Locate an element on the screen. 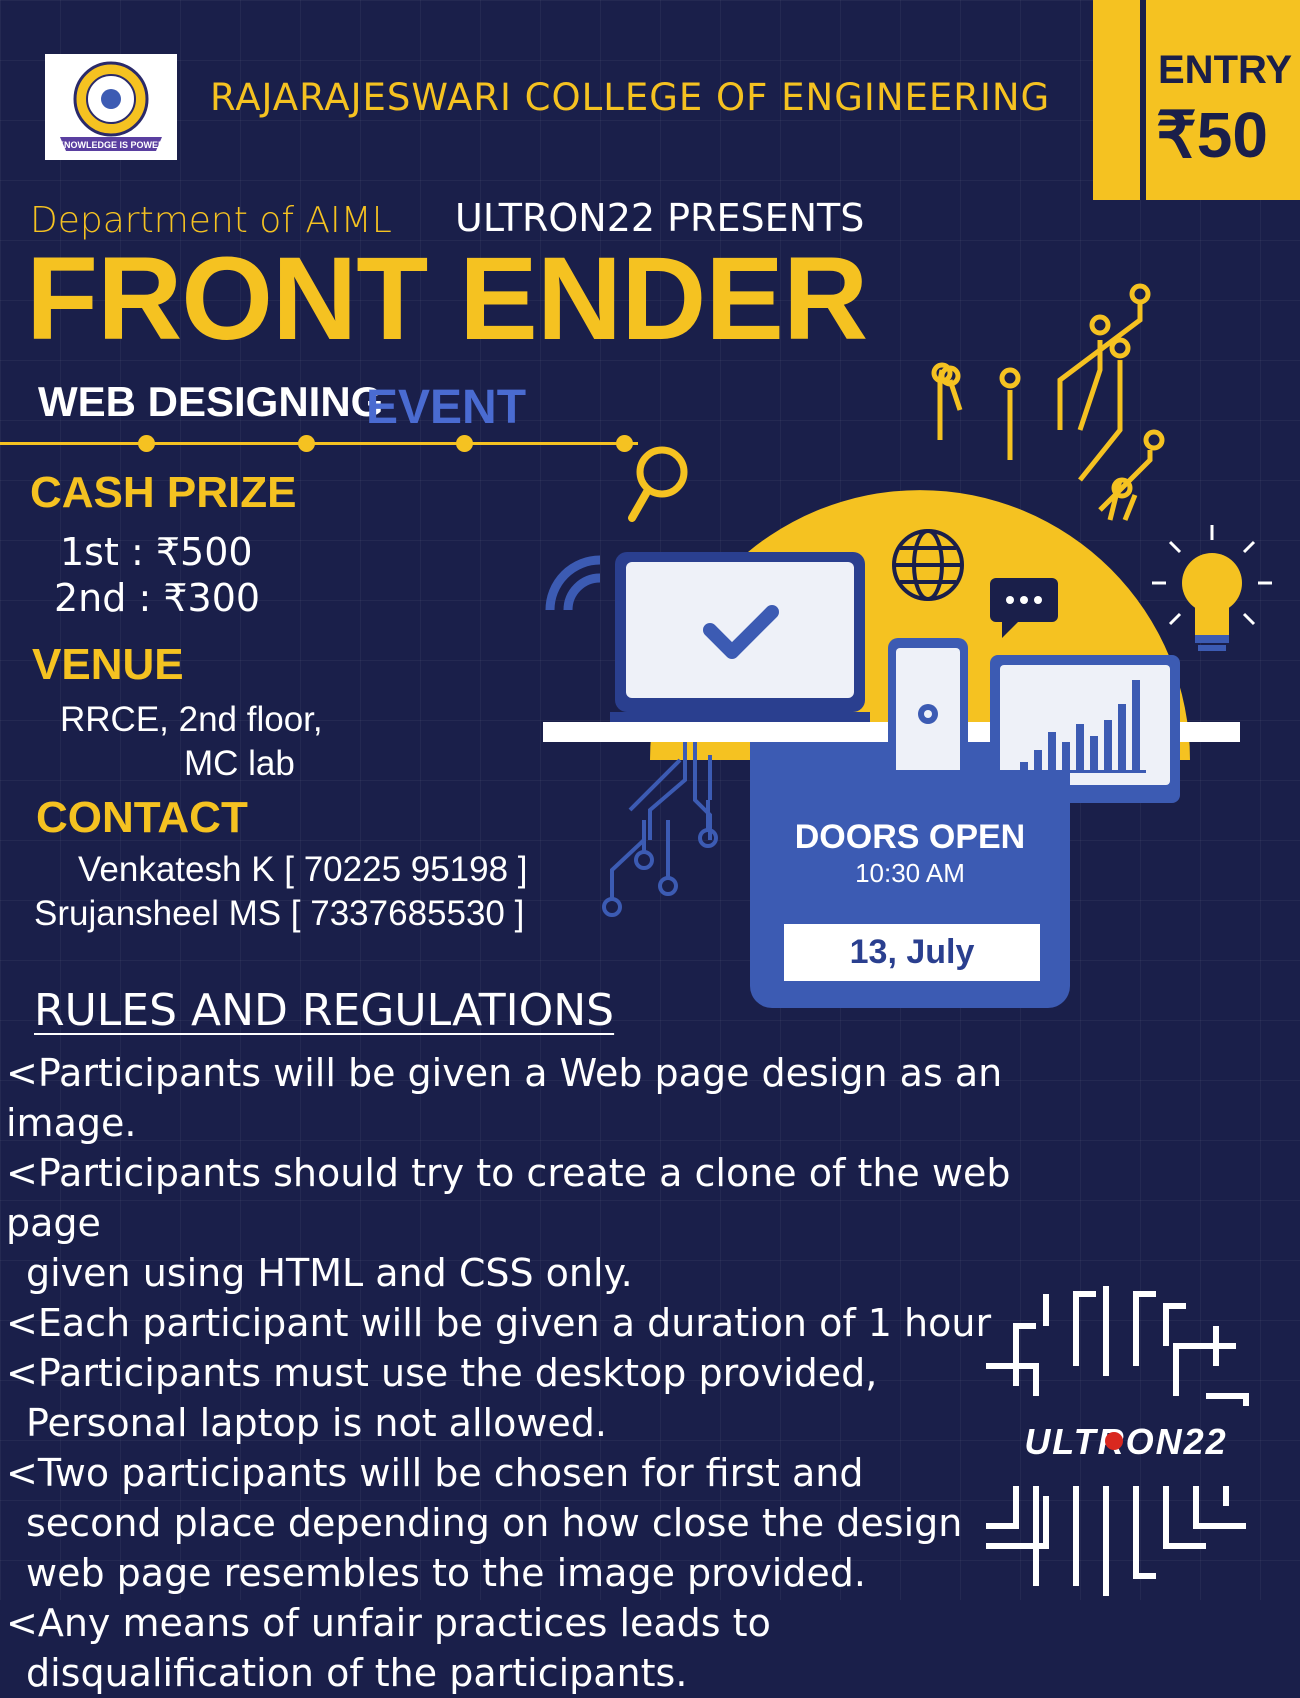  venue-line1: RRCE, 2nd floor, is located at coordinates (191, 719).